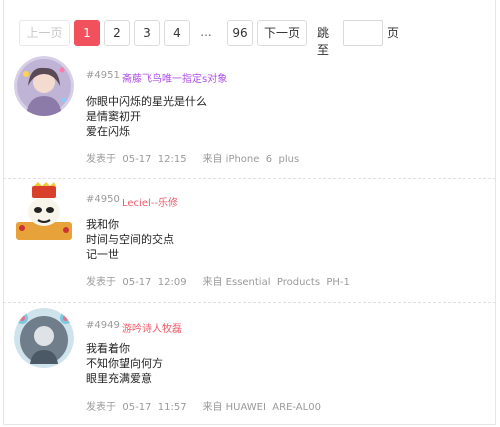 The image size is (500, 427). Describe the element at coordinates (117, 33) in the screenshot. I see `page-2-button: 2` at that location.